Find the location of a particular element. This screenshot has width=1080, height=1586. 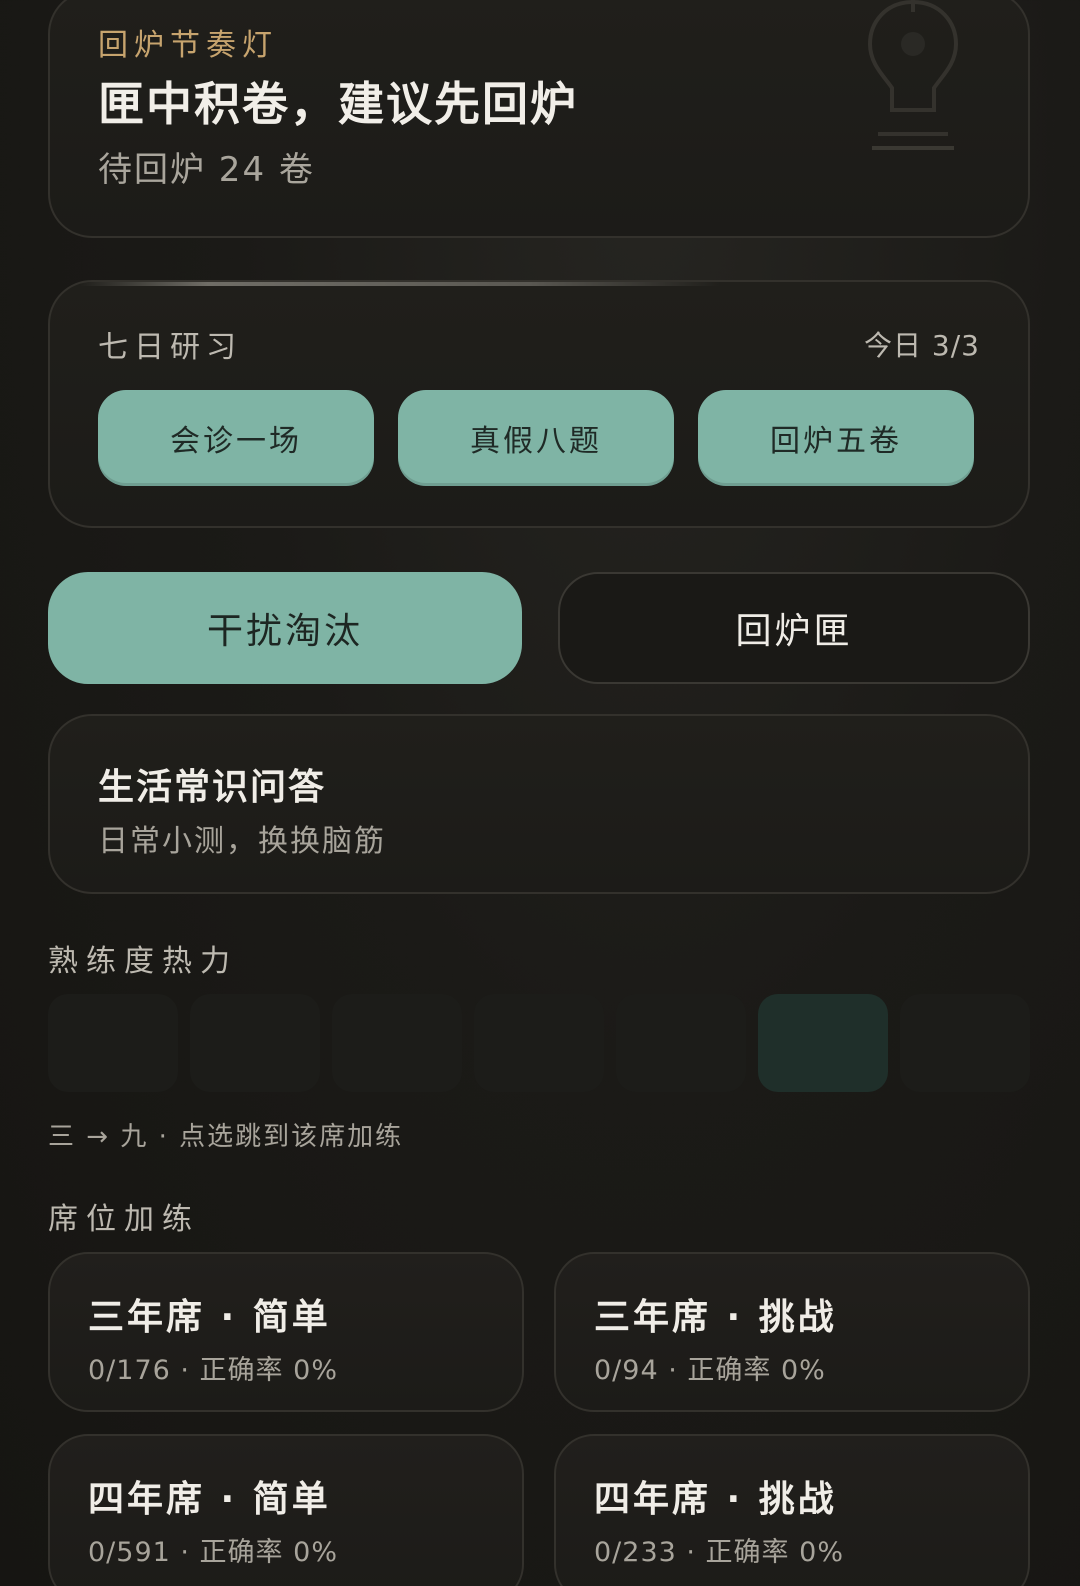

seat-card: 四年席 · 挑战 0/233 · 正确率 0% is located at coordinates (792, 1510).